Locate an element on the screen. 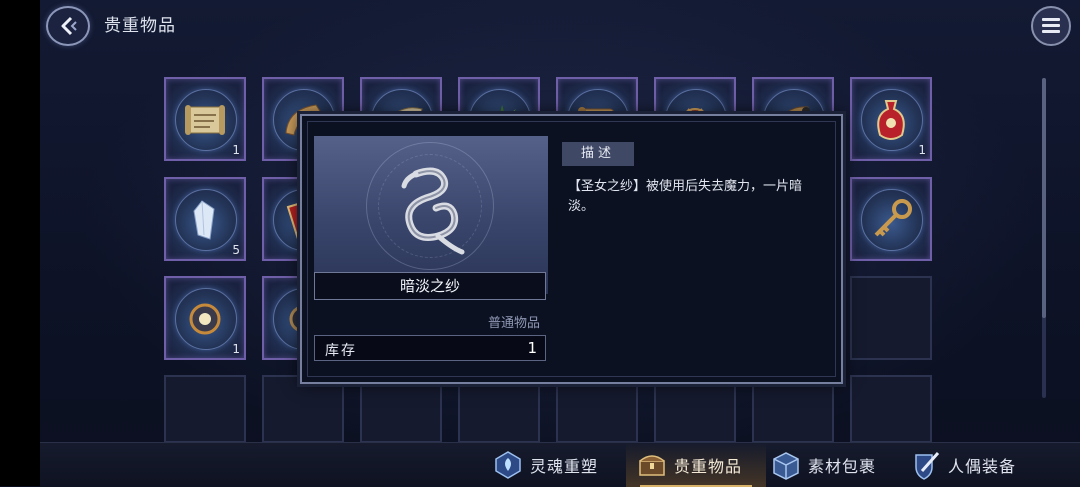  menu-icon is located at coordinates (1051, 19).